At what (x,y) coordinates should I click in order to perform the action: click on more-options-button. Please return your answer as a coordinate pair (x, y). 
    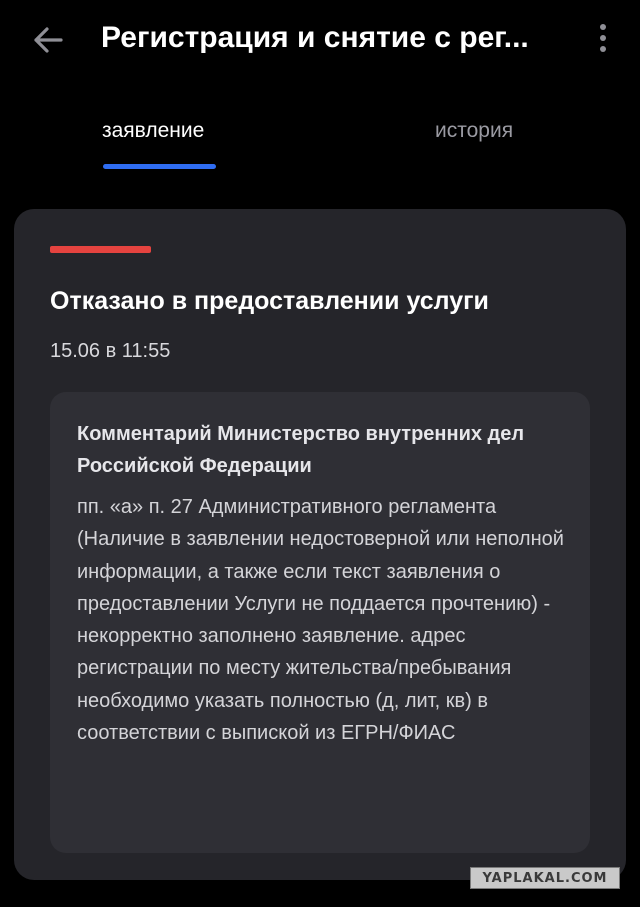
    Looking at the image, I should click on (603, 38).